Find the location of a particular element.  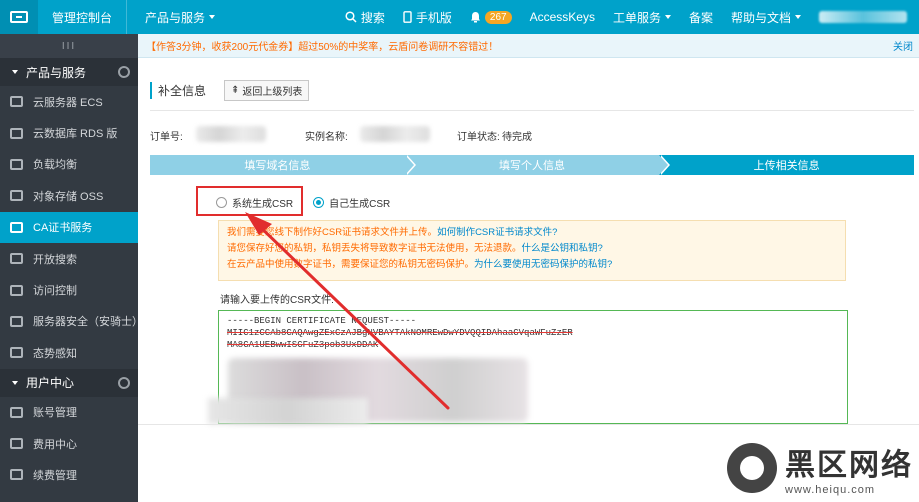

sidebar-item-account: 账号管理 is located at coordinates (69, 412).